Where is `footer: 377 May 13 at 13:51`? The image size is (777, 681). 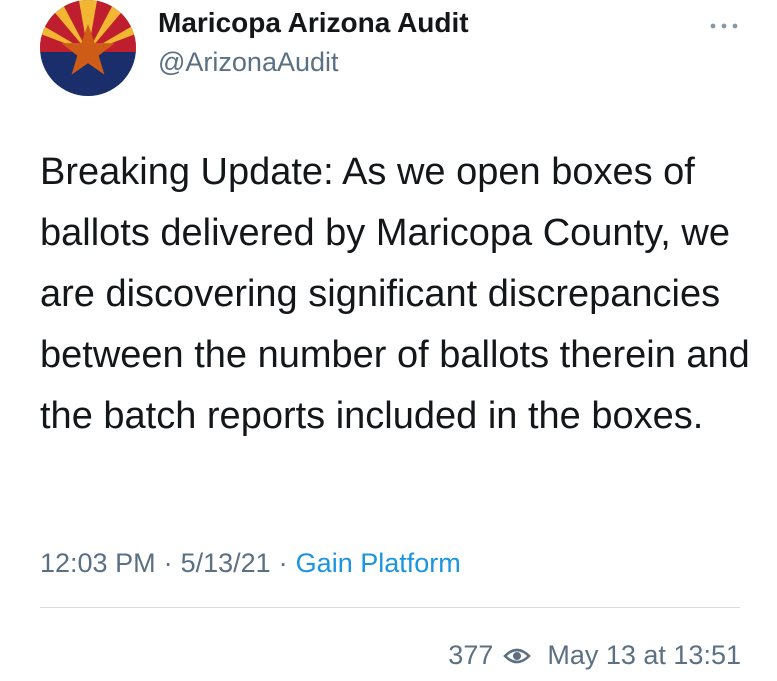 footer: 377 May 13 at 13:51 is located at coordinates (594, 655).